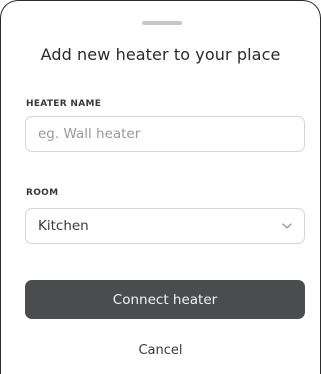 Image resolution: width=321 pixels, height=374 pixels. I want to click on cancel-button: Cancel, so click(160, 350).